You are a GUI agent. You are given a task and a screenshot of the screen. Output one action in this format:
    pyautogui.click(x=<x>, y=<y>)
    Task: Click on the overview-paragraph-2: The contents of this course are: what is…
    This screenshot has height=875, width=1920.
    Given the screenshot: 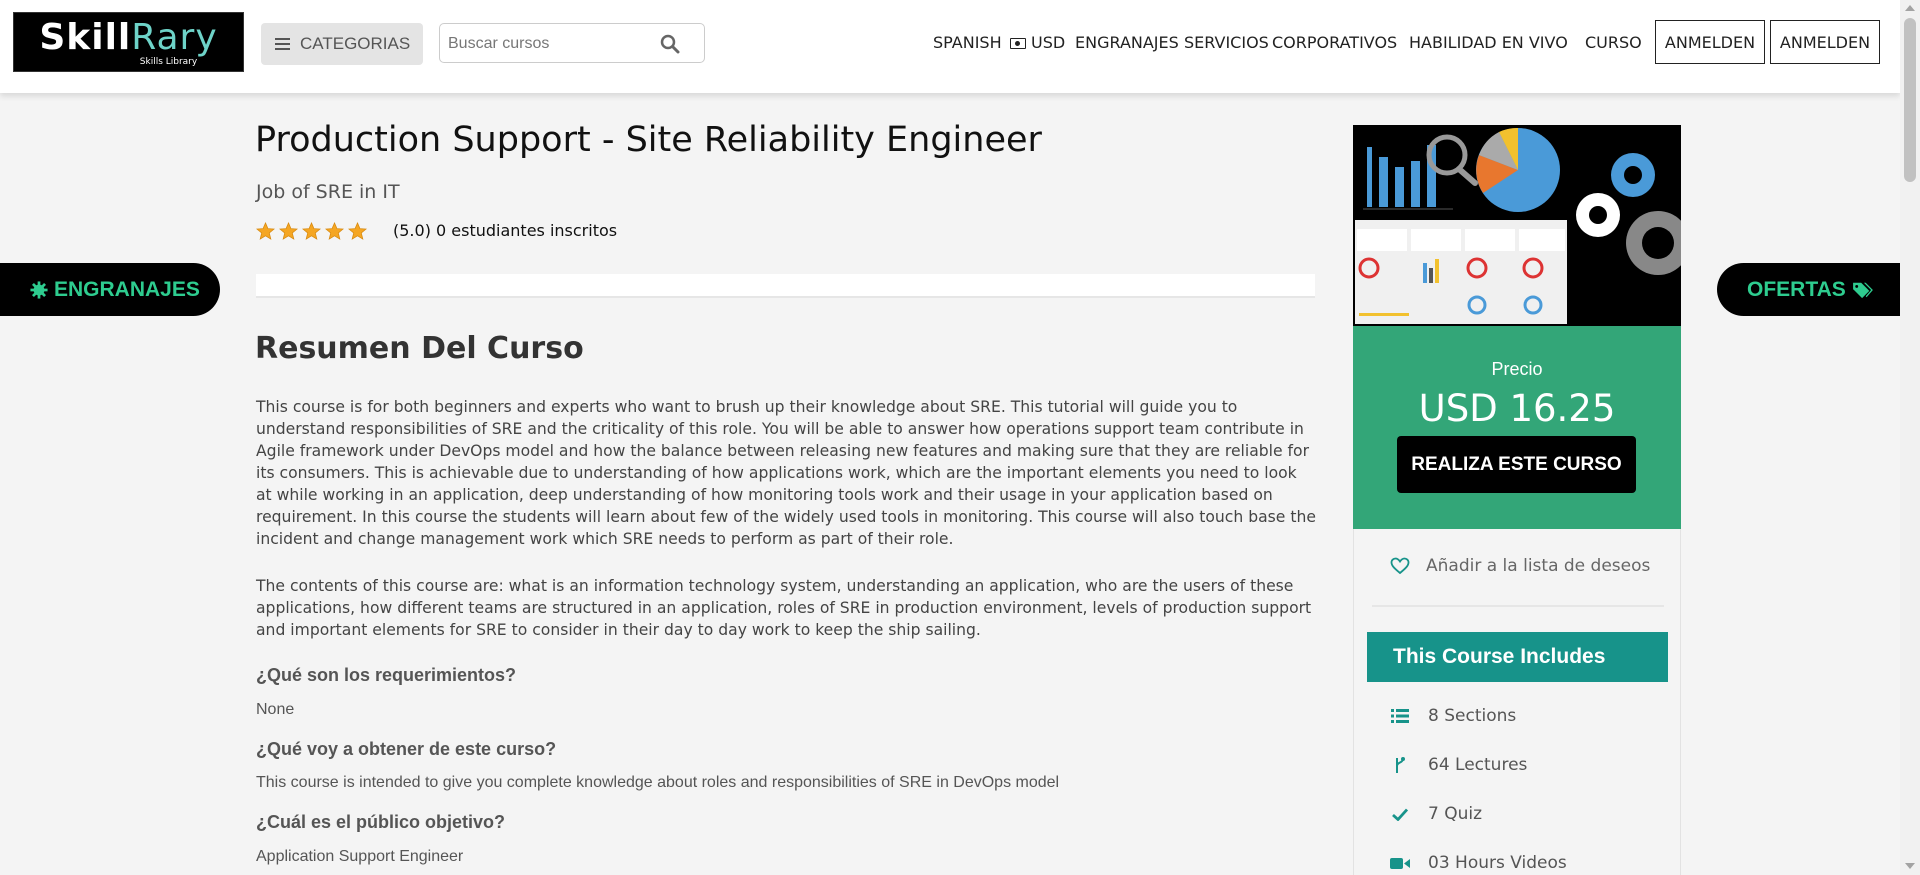 What is the action you would take?
    pyautogui.click(x=784, y=608)
    